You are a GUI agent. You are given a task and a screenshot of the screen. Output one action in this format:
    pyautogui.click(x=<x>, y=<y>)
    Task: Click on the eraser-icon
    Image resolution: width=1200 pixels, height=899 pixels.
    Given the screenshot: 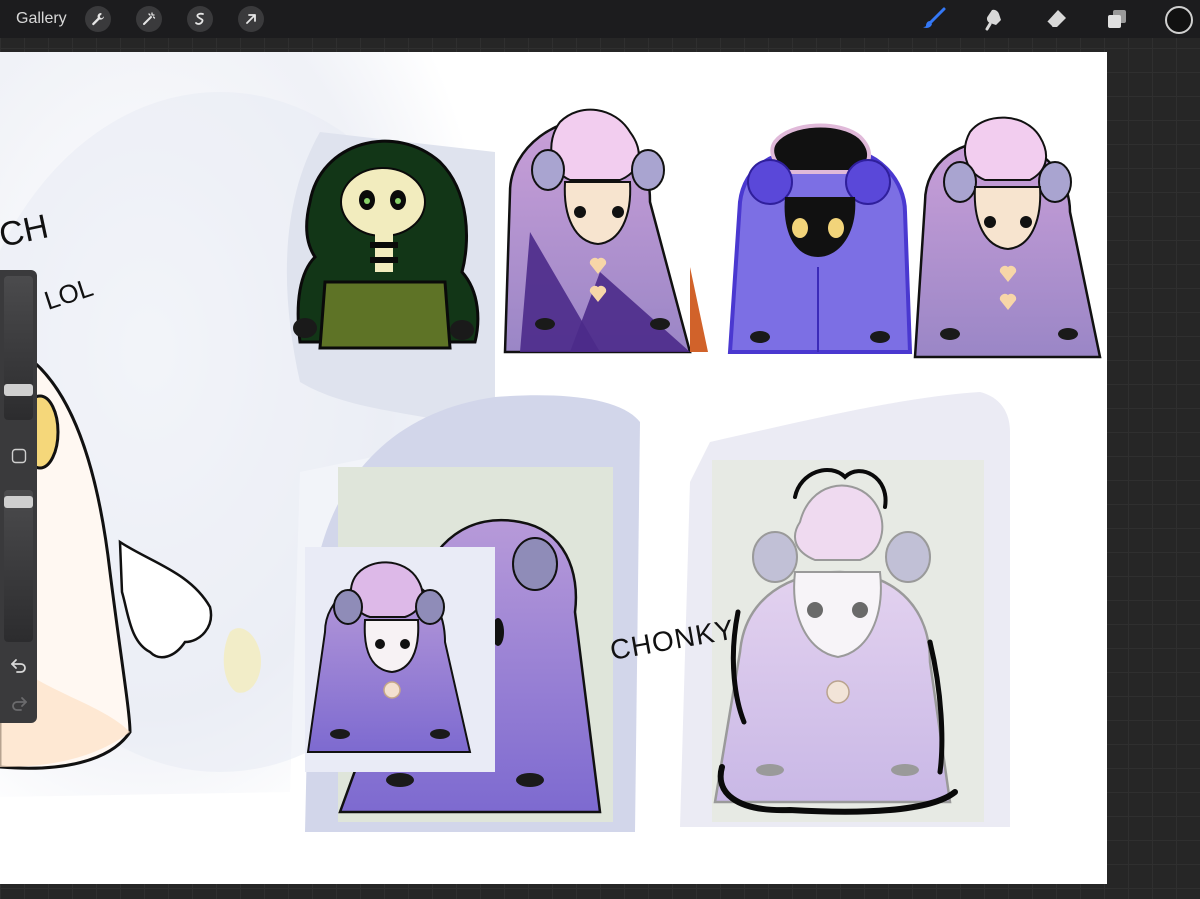 What is the action you would take?
    pyautogui.click(x=1056, y=19)
    